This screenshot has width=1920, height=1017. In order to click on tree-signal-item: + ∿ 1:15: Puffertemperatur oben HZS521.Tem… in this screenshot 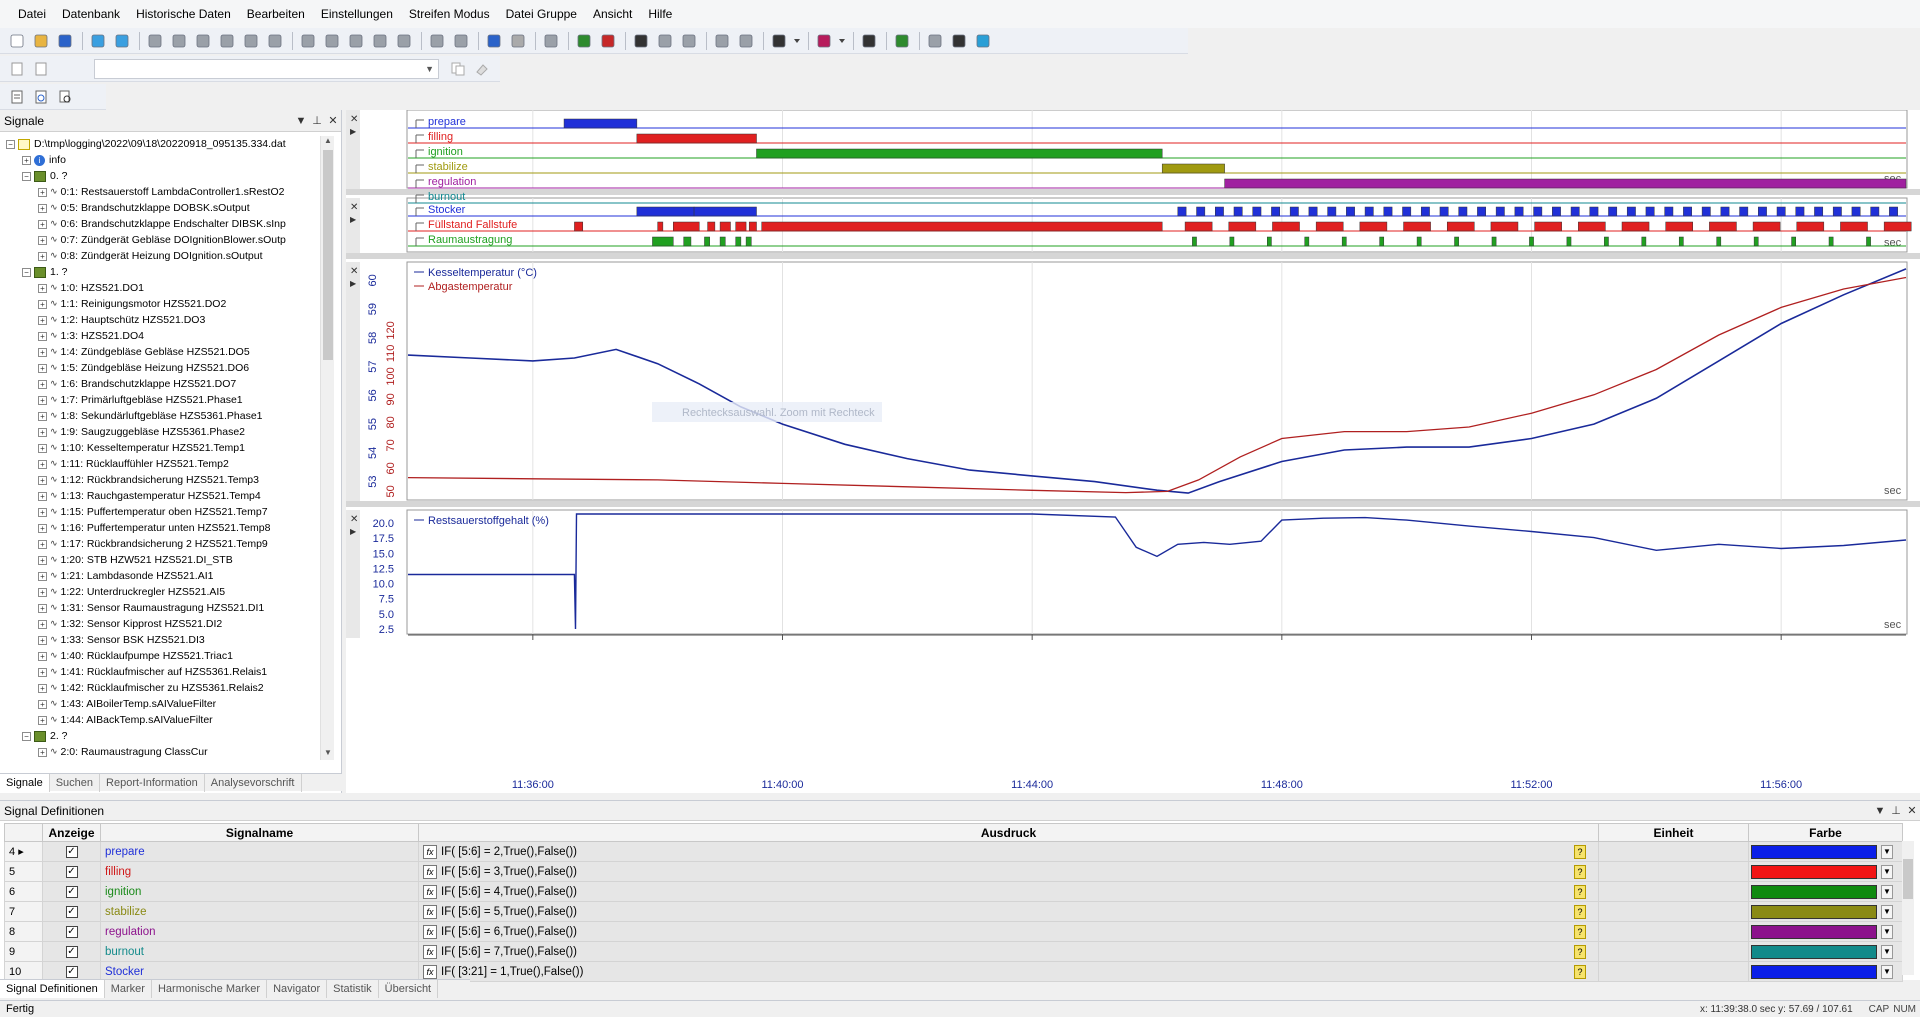, I will do `click(166, 512)`.